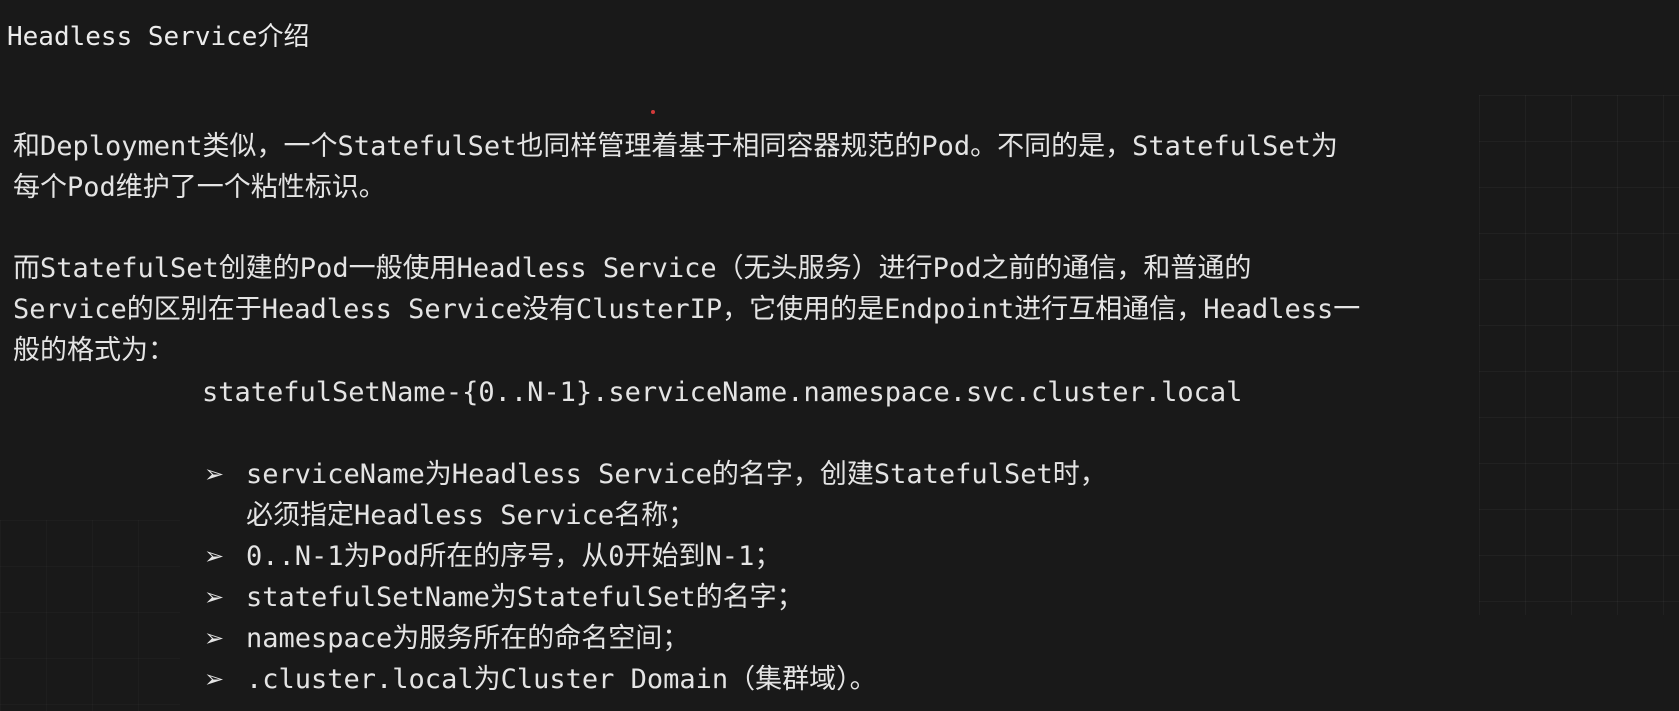 The height and width of the screenshot is (711, 1679). I want to click on page-title: Headless Service介绍, so click(158, 37).